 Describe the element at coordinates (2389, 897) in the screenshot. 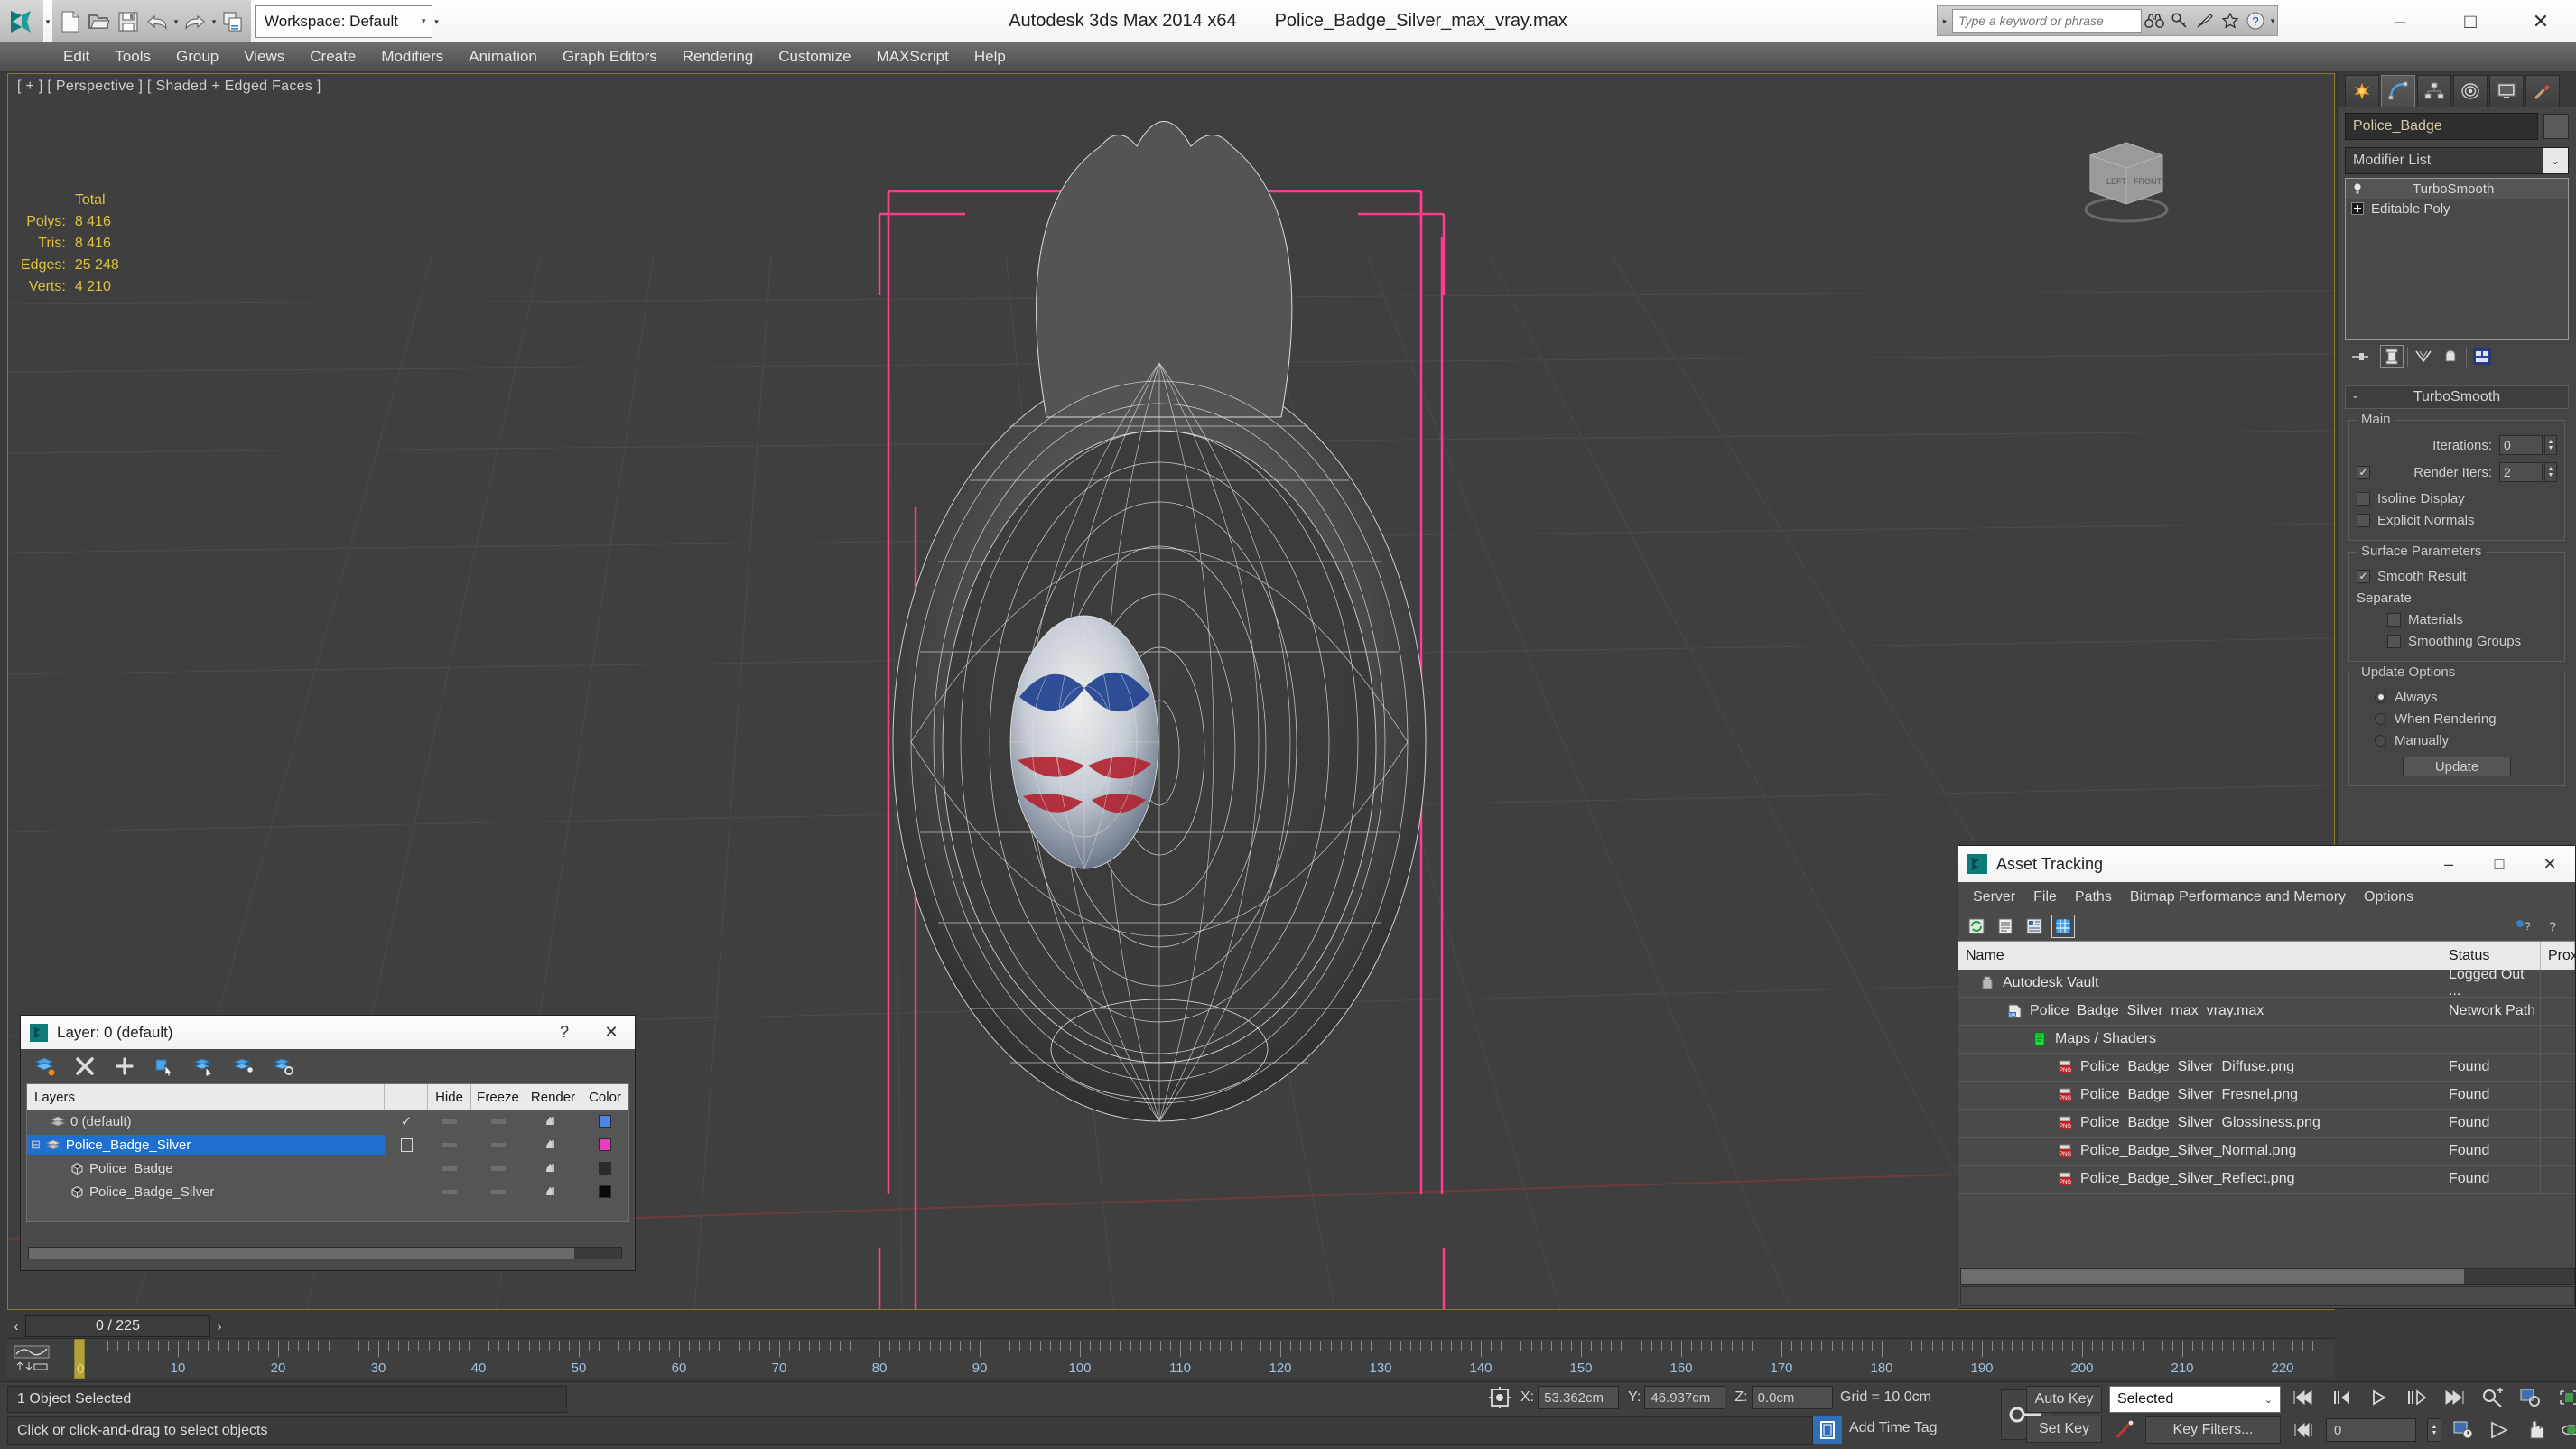

I see `asset-menu-options: Options` at that location.